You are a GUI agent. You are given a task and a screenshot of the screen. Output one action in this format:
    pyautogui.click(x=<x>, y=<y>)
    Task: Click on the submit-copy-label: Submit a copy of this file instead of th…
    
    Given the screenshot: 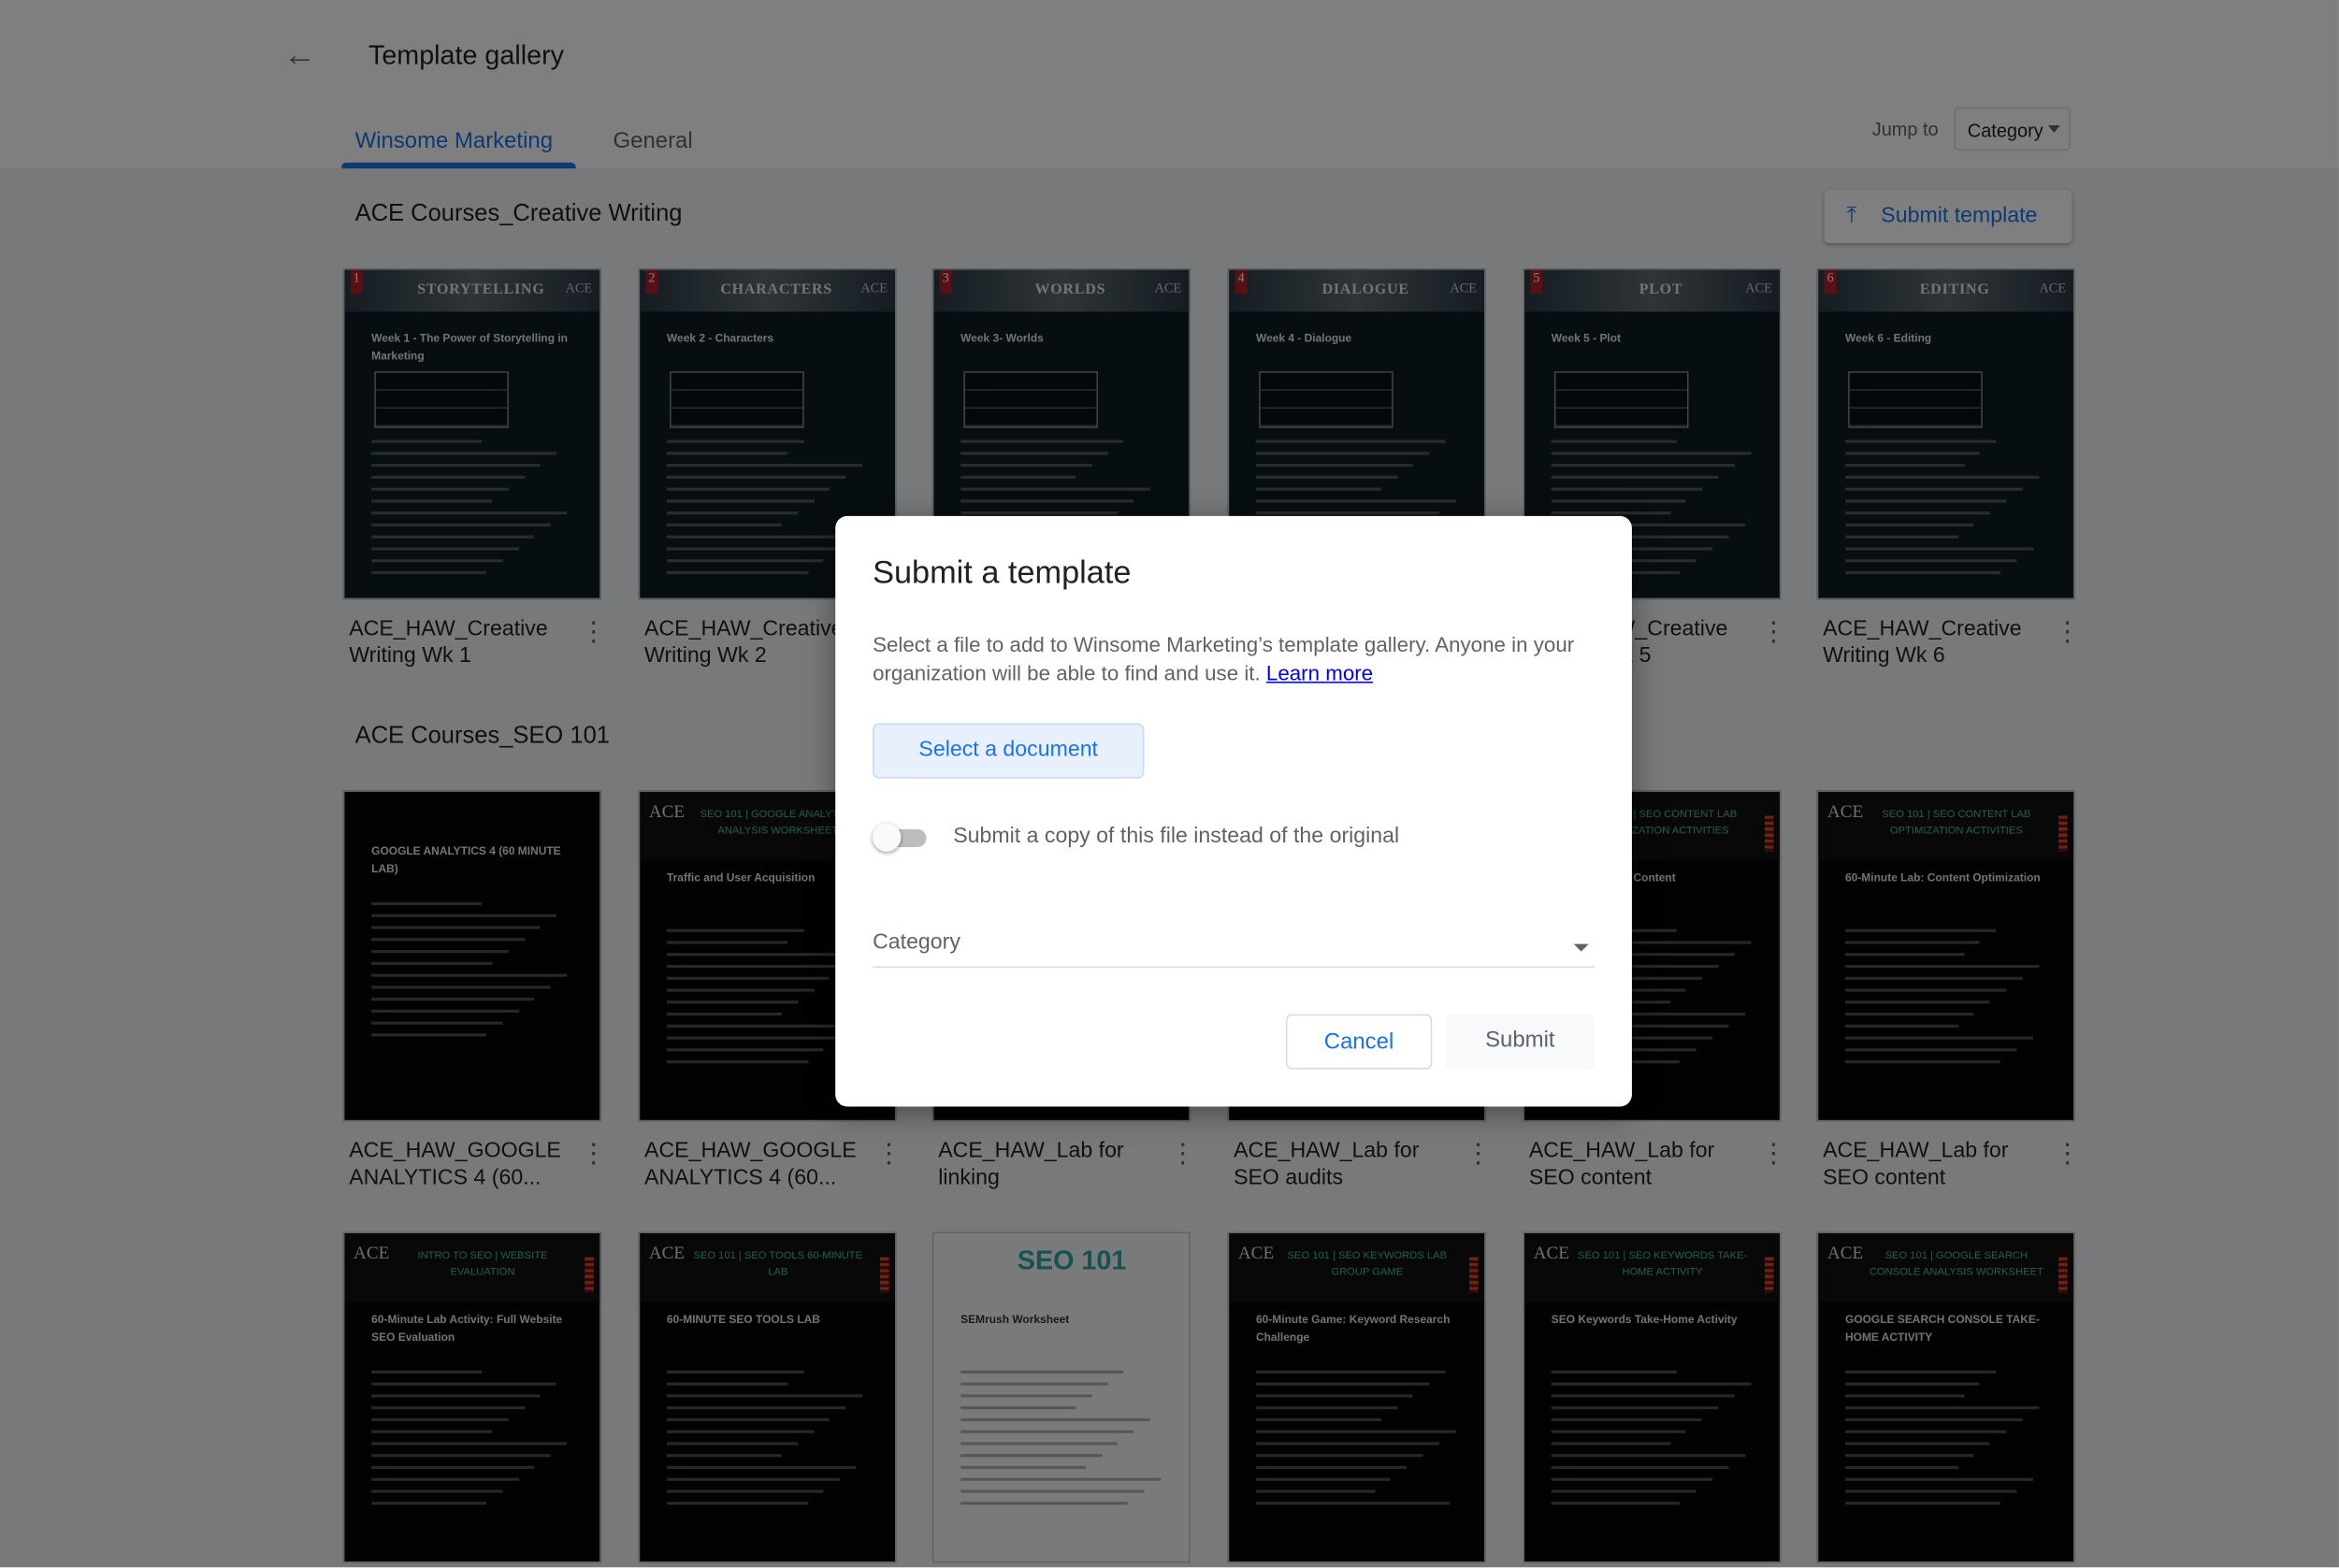 What is the action you would take?
    pyautogui.click(x=1176, y=837)
    